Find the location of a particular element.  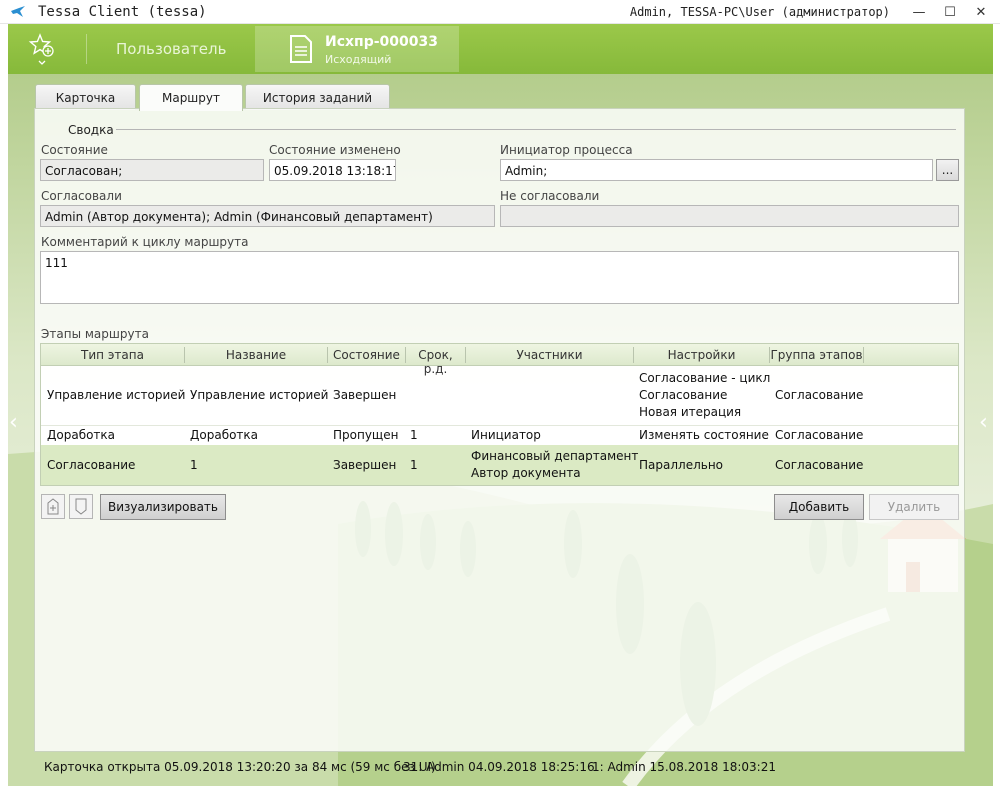

cell-settings: Изменять состояние is located at coordinates (704, 435).